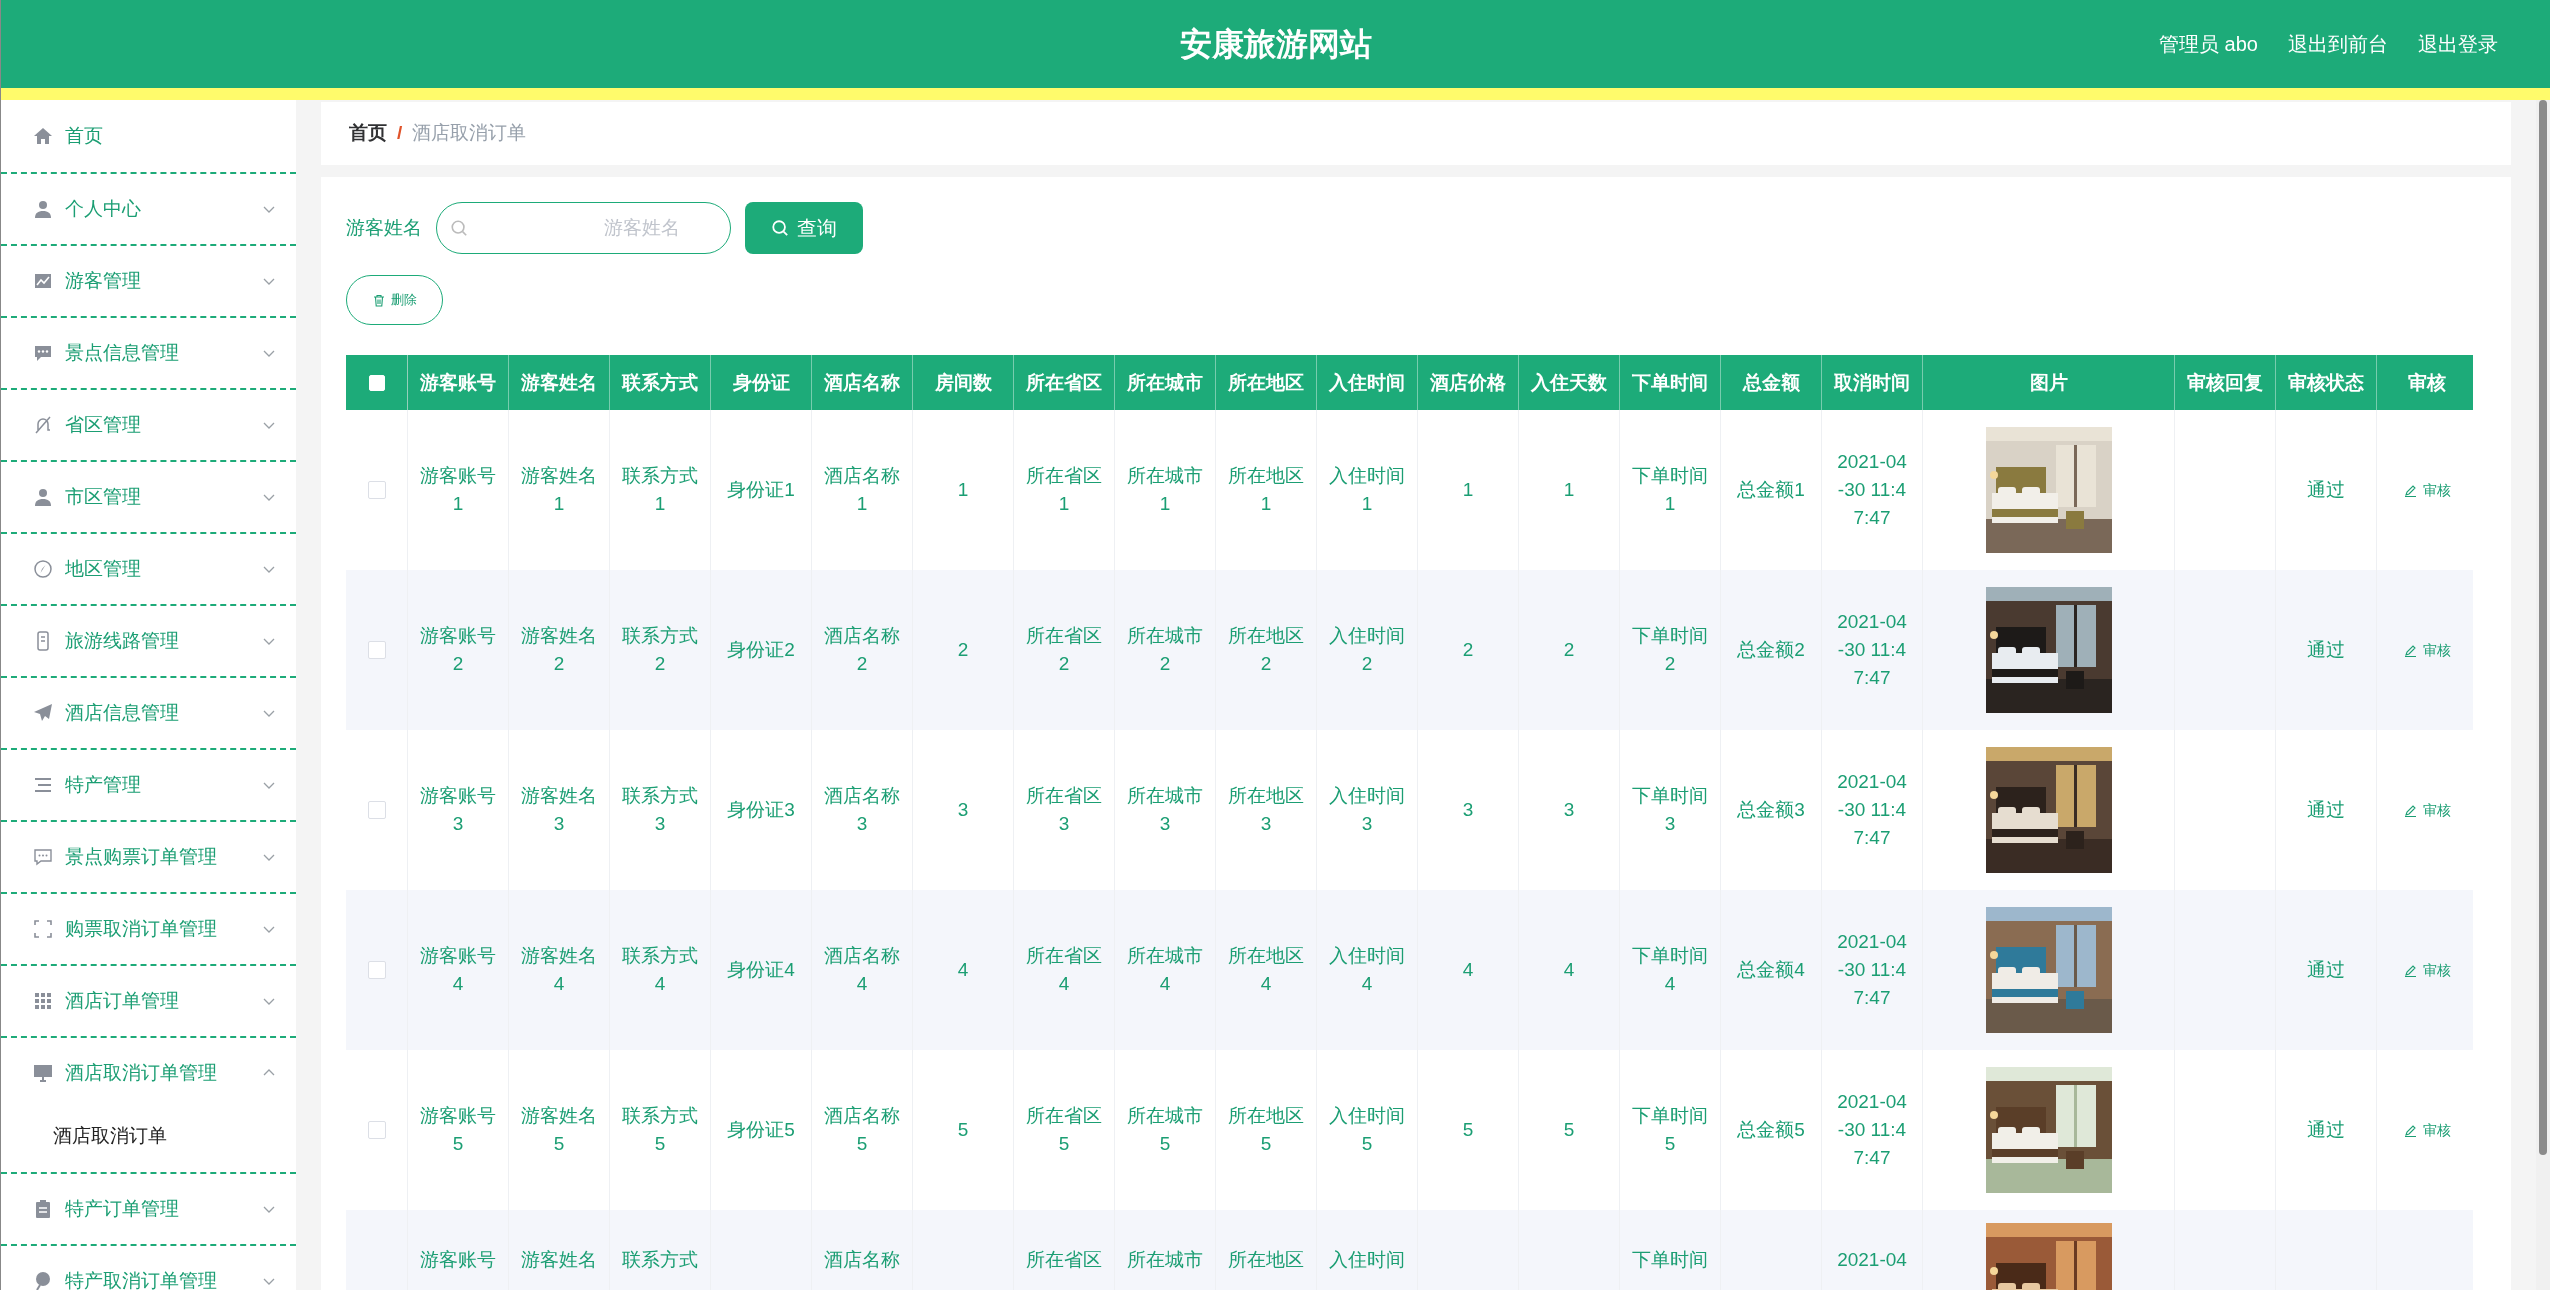 The width and height of the screenshot is (2550, 1290). I want to click on sidebar-item: 旅游线路管理, so click(148, 640).